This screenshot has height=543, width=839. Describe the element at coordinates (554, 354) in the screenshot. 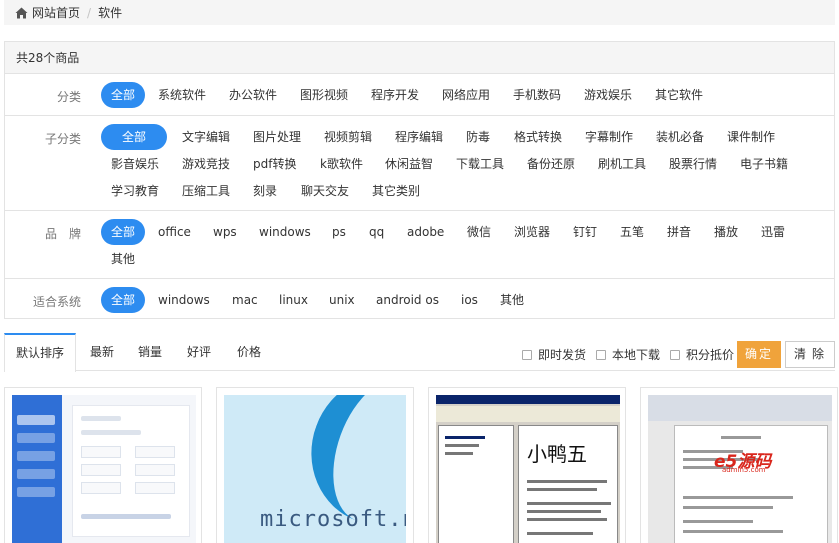

I see `instant-delivery-checkbox: 即时发货` at that location.